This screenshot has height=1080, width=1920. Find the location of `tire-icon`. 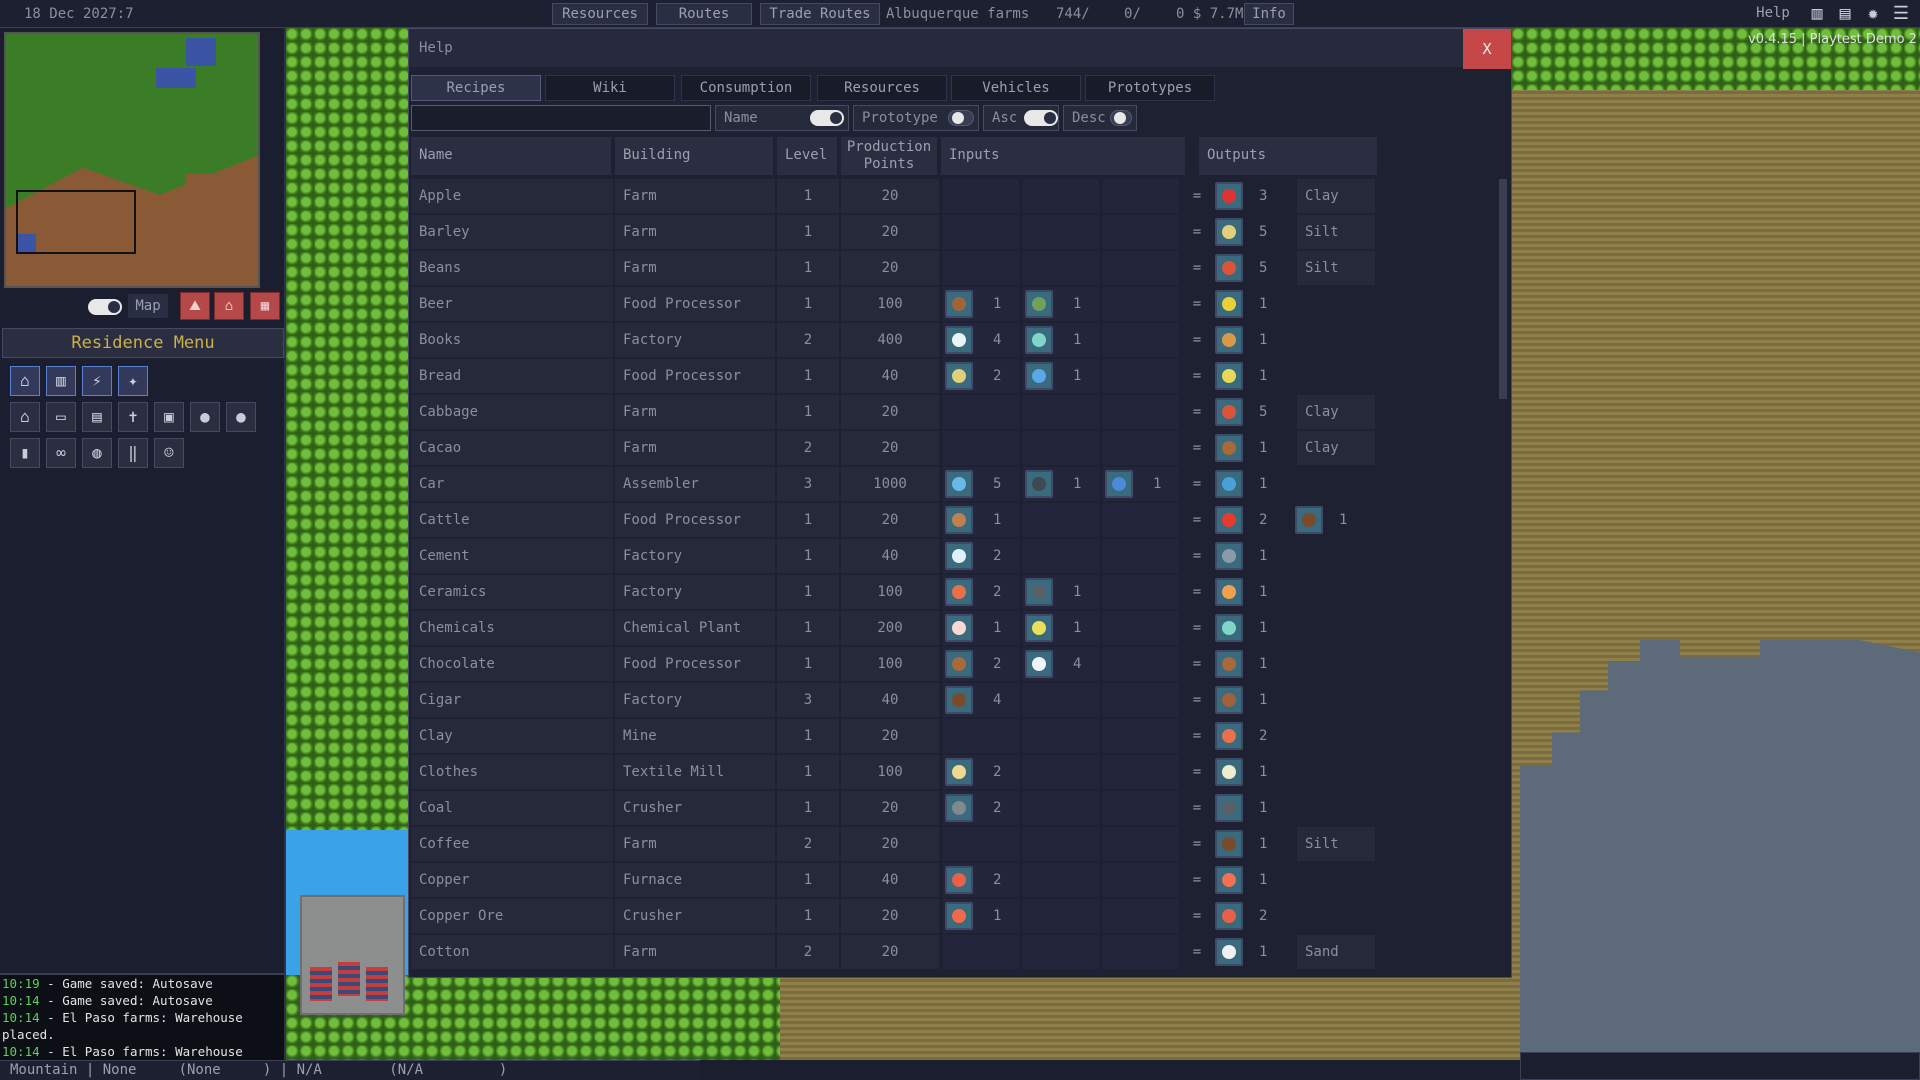

tire-icon is located at coordinates (1039, 484).